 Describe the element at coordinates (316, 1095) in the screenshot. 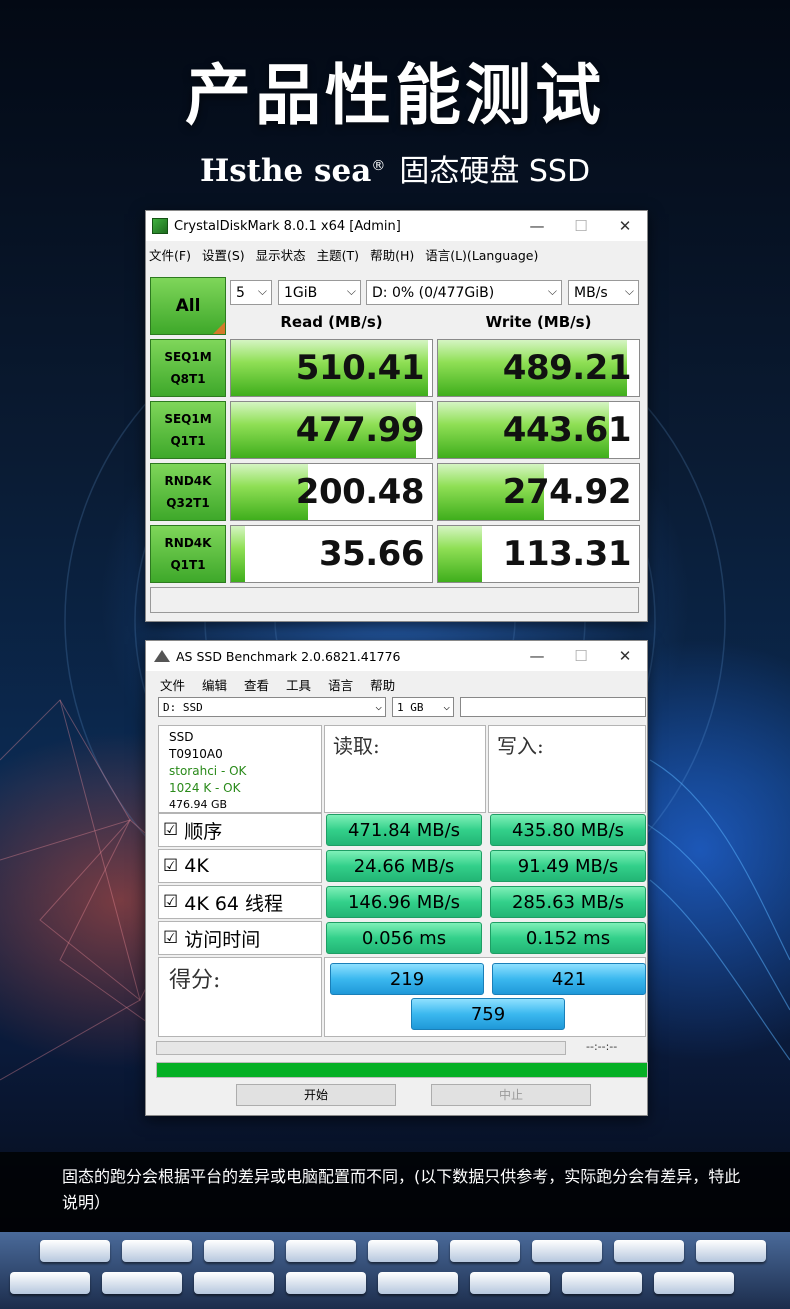

I see `start-button: 开始` at that location.